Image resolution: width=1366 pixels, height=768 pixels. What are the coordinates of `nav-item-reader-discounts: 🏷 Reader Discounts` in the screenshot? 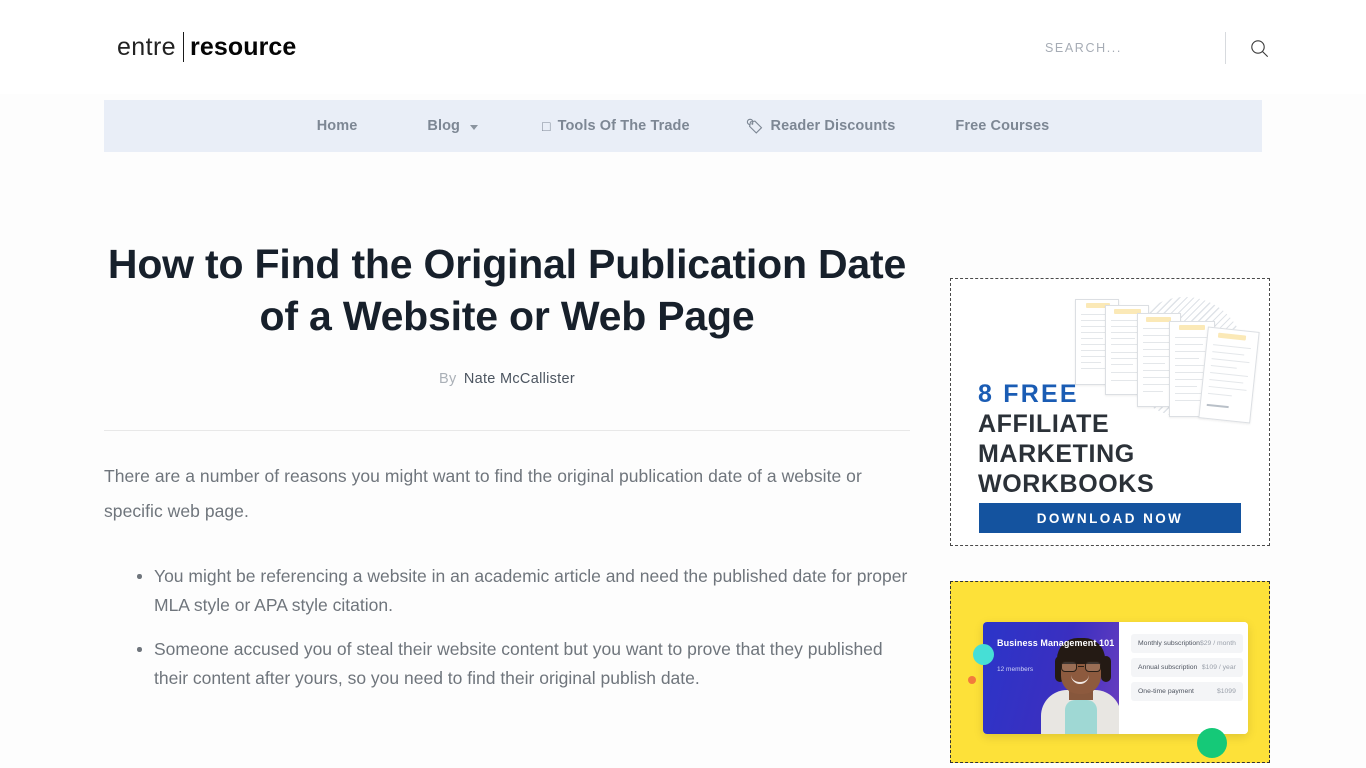 It's located at (821, 126).